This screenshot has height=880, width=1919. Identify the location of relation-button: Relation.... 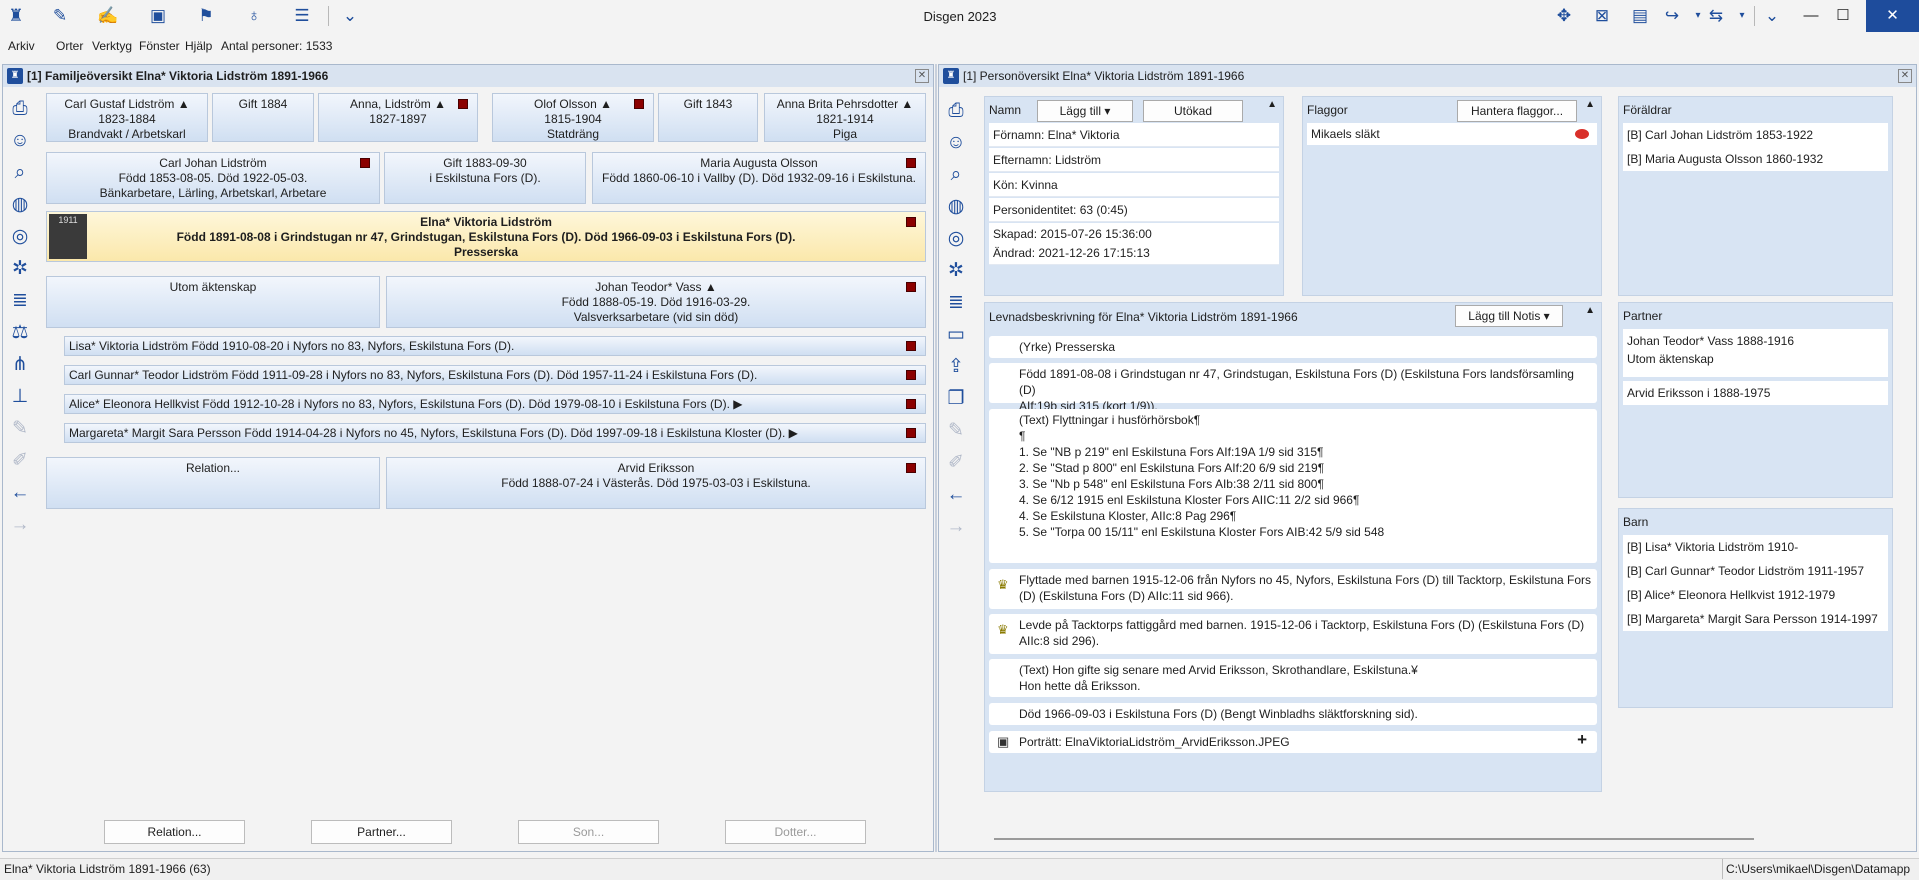
(174, 832).